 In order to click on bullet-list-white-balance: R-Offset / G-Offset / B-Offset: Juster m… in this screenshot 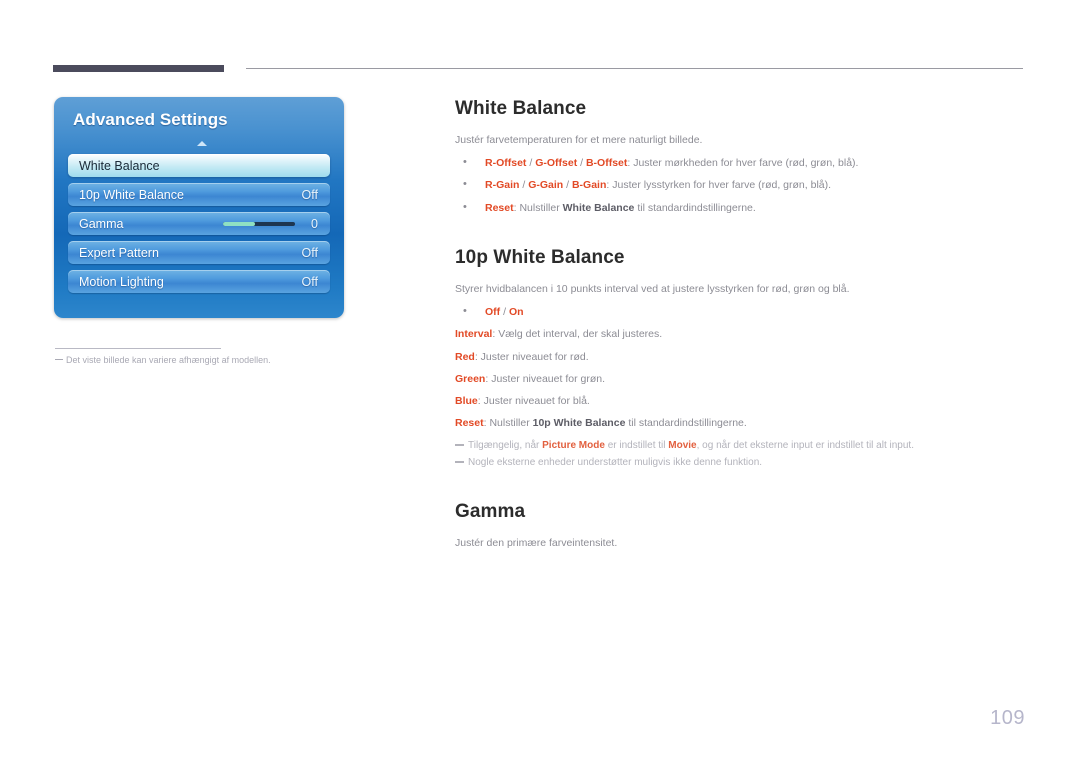, I will do `click(740, 185)`.